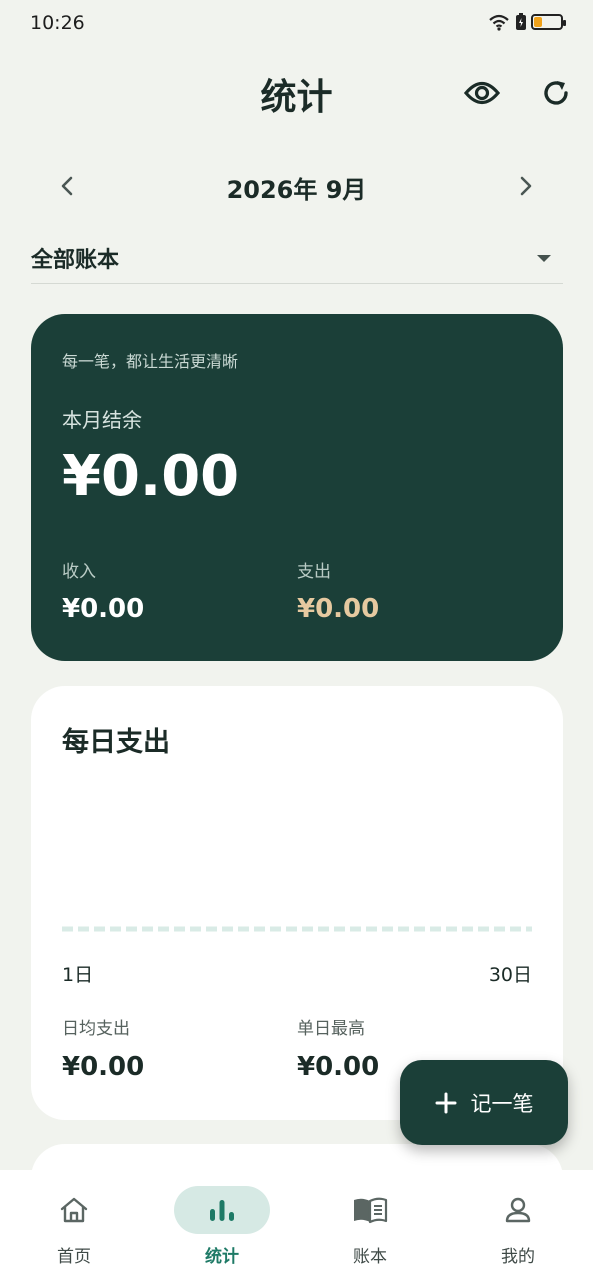 Image resolution: width=593 pixels, height=1280 pixels. Describe the element at coordinates (297, 929) in the screenshot. I see `daily-expense-chart` at that location.